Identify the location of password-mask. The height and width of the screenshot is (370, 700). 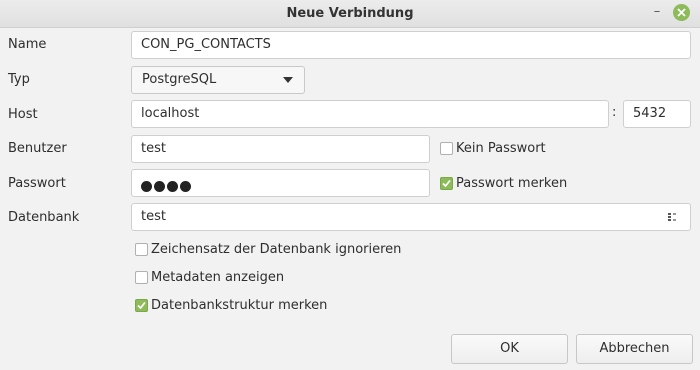
(167, 186).